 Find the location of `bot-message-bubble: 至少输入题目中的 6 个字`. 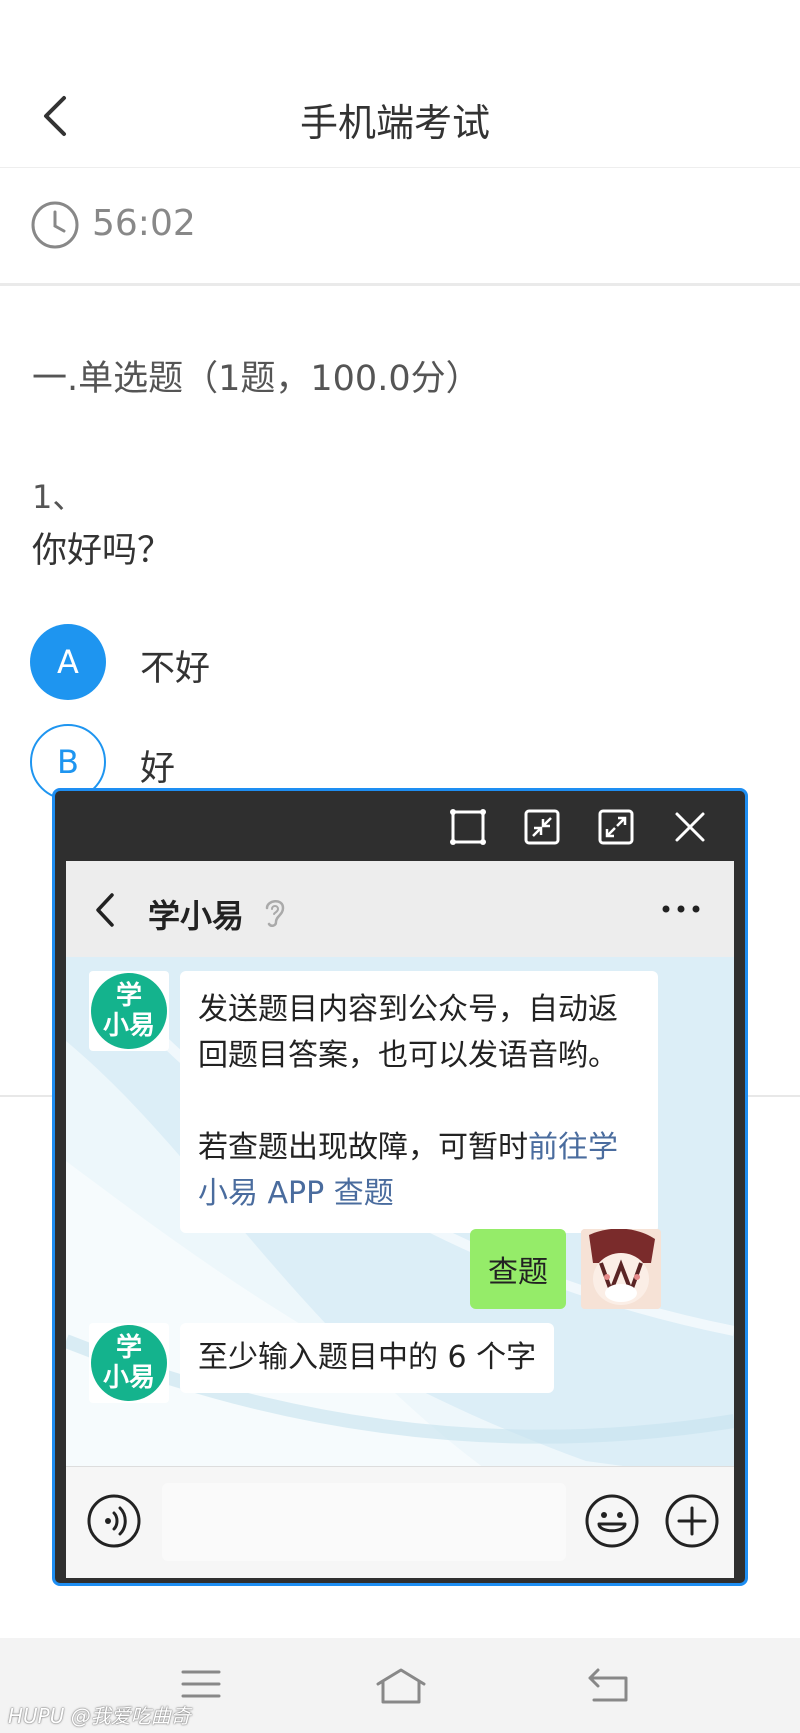

bot-message-bubble: 至少输入题目中的 6 个字 is located at coordinates (367, 1358).